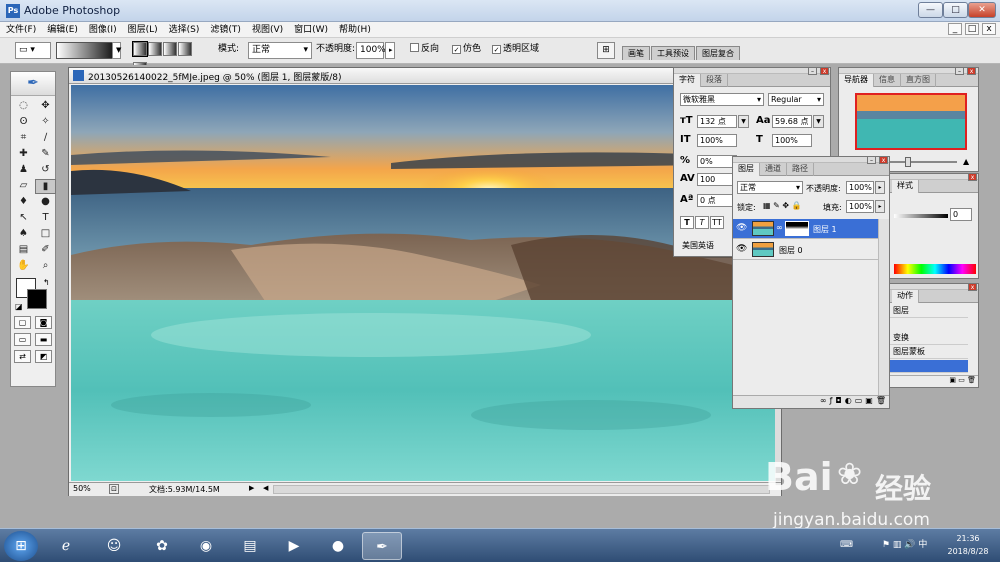  Describe the element at coordinates (797, 205) in the screenshot. I see `lock-all-icon: 🔒` at that location.